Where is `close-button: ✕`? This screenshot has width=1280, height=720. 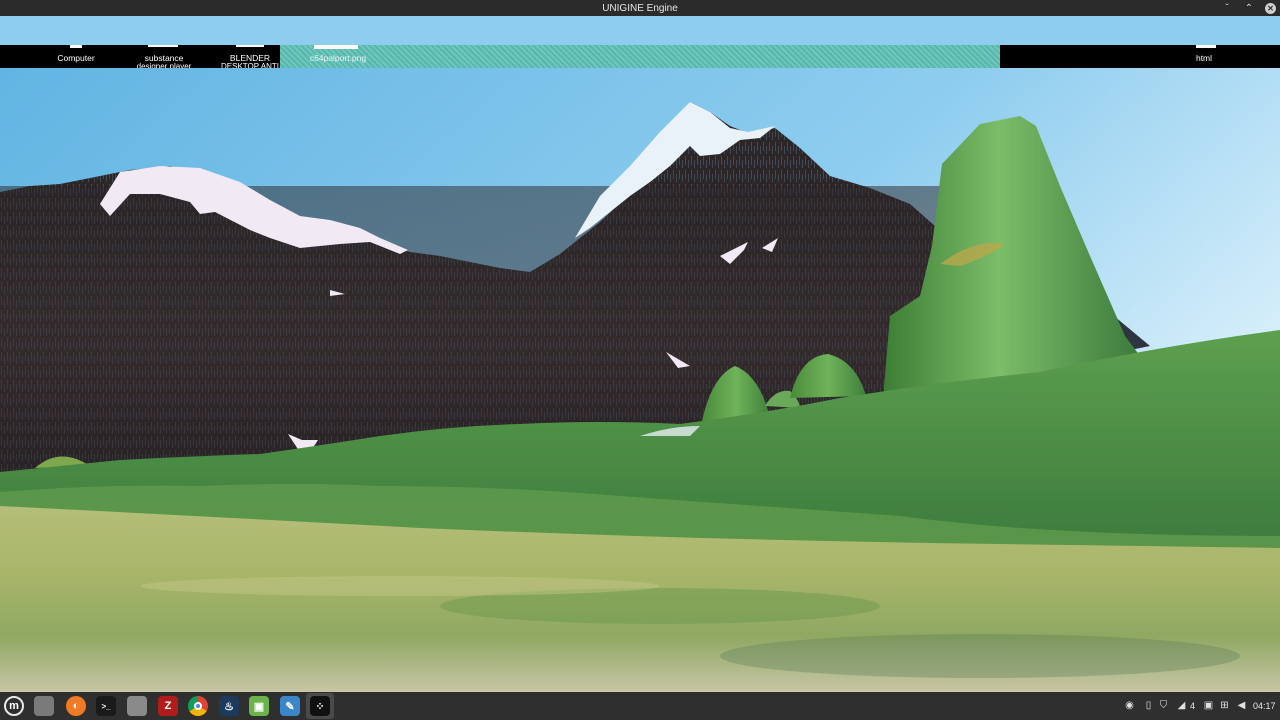
close-button: ✕ is located at coordinates (1270, 8).